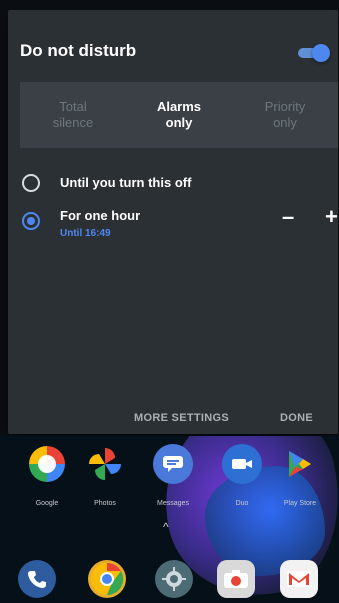 The width and height of the screenshot is (339, 603). What do you see at coordinates (166, 527) in the screenshot?
I see `app-drawer-caret-icon: ^` at bounding box center [166, 527].